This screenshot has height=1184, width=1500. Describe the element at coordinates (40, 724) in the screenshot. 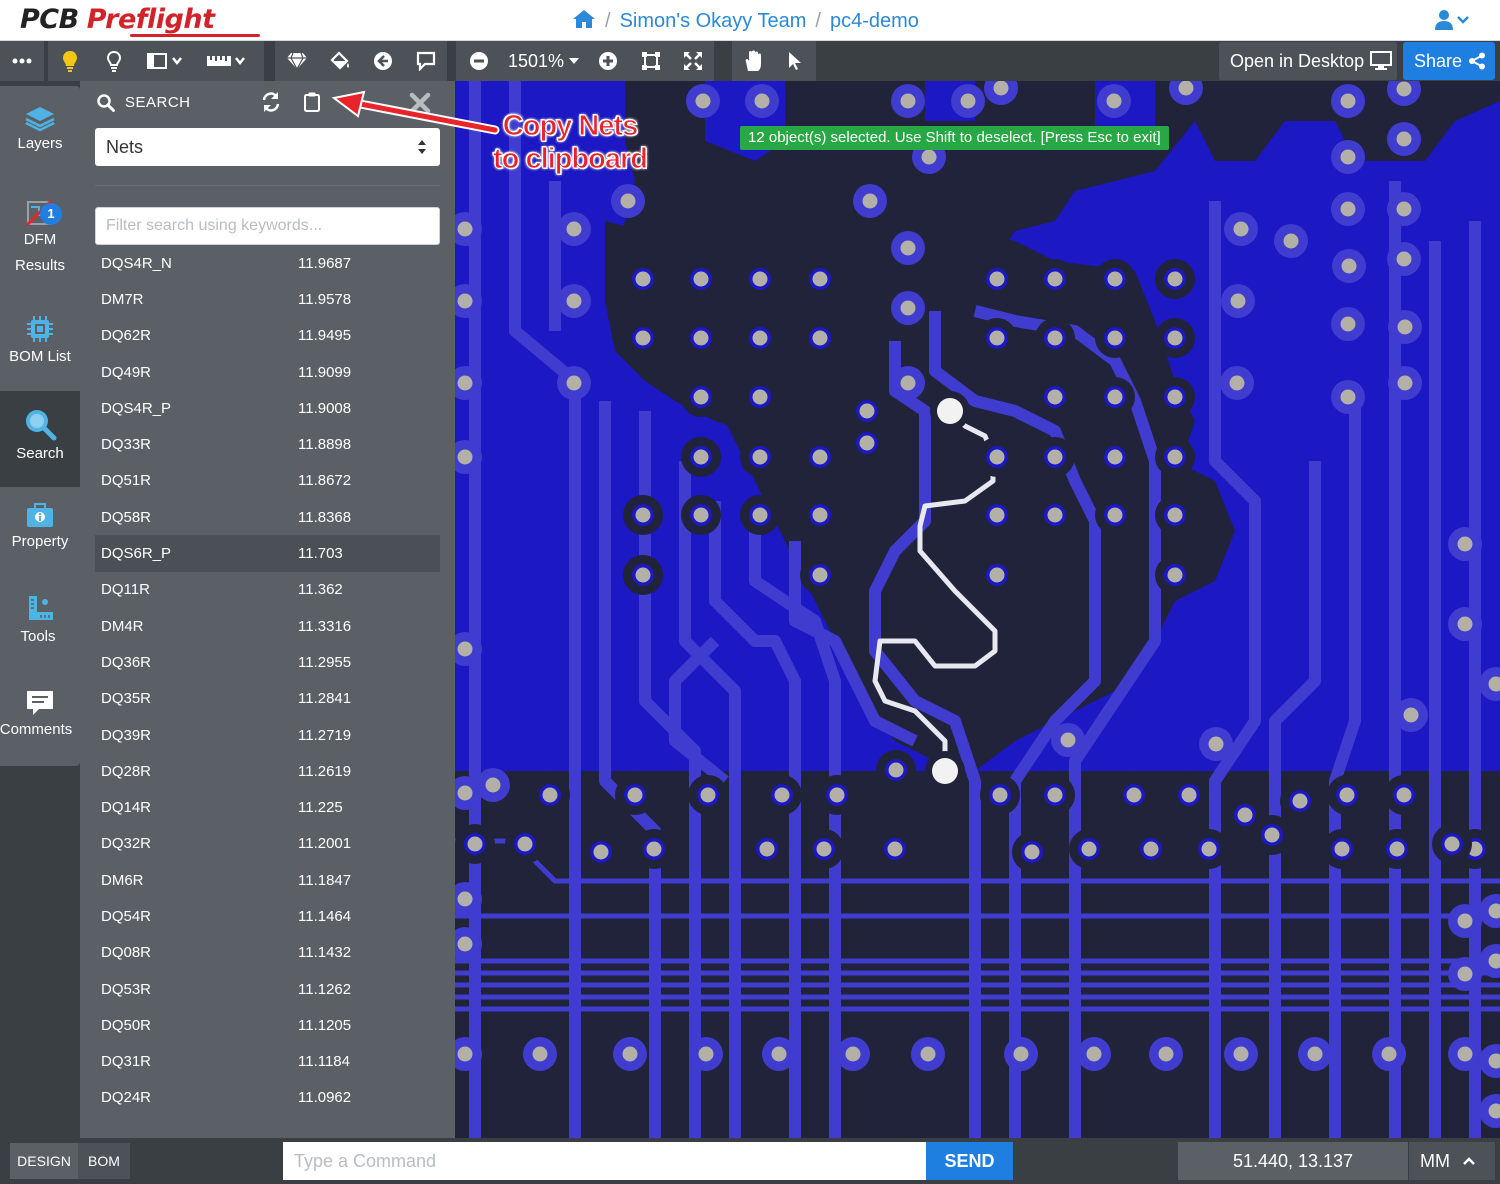

I see `rail-item-comments: Comments` at that location.